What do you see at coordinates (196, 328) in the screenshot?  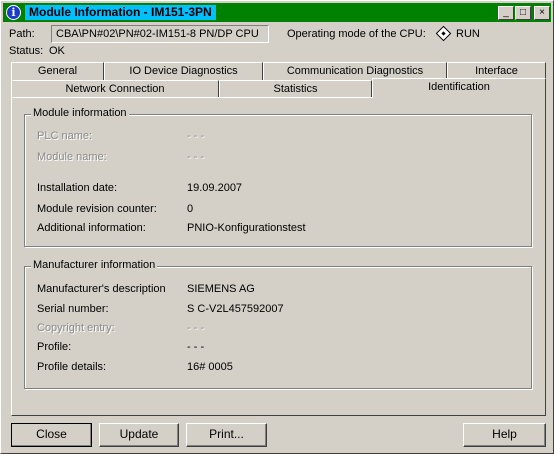 I see `copyright-entry-value: - - -` at bounding box center [196, 328].